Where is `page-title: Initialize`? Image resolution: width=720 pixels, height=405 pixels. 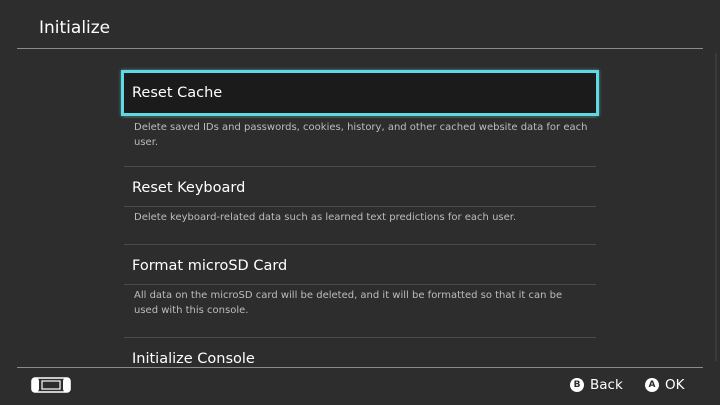
page-title: Initialize is located at coordinates (75, 28).